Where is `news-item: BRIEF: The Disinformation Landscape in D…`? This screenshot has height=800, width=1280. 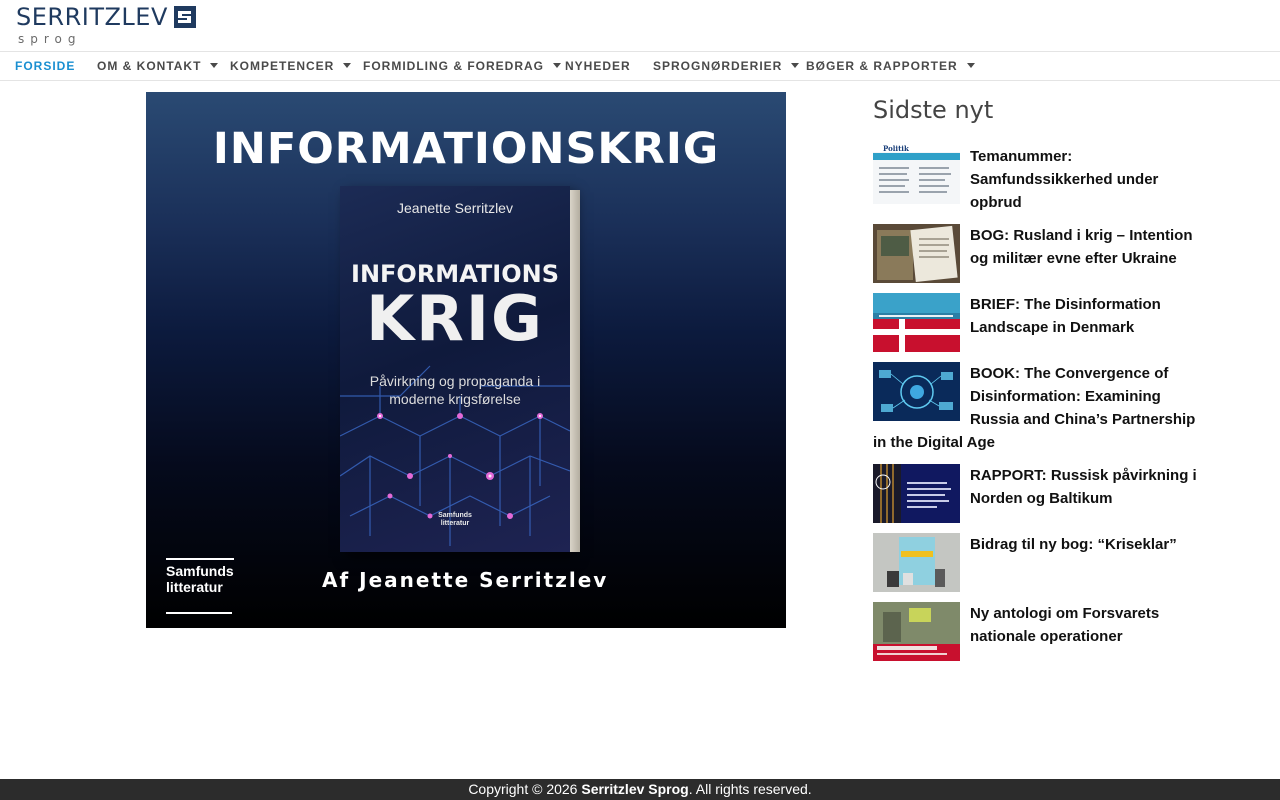
news-item: BRIEF: The Disinformation Landscape in D… is located at coordinates (1038, 322).